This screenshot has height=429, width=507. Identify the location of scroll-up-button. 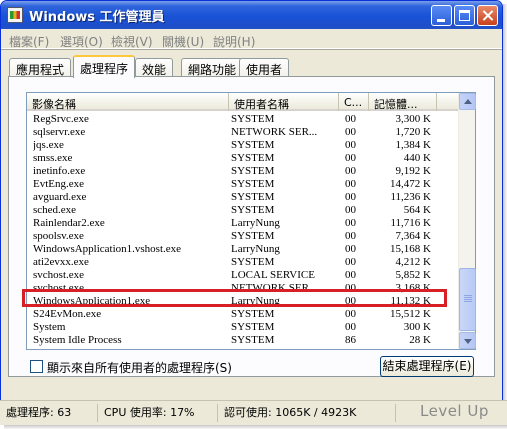
(467, 101).